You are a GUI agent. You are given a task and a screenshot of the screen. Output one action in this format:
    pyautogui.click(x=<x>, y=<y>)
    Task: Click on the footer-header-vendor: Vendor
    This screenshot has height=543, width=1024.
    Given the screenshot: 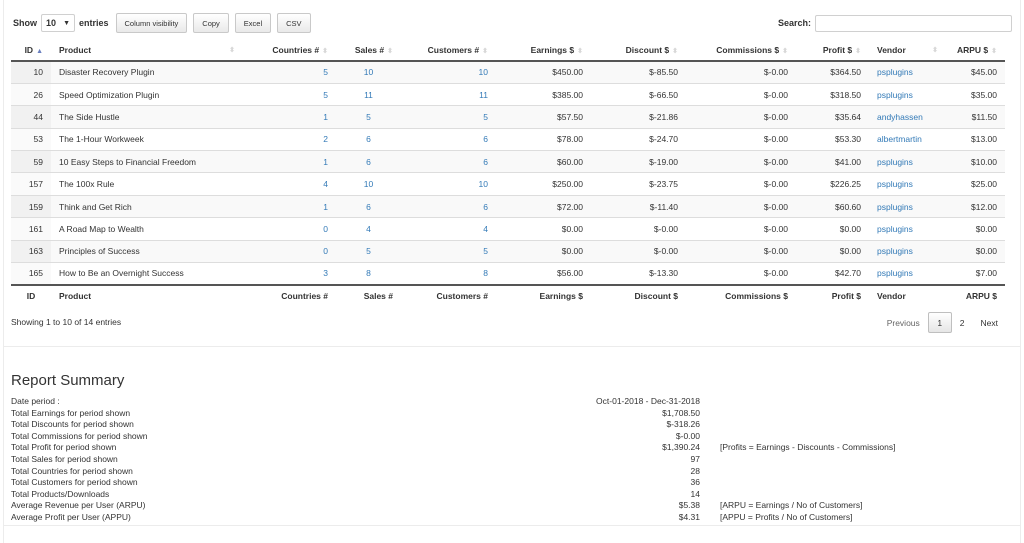 What is the action you would take?
    pyautogui.click(x=906, y=295)
    